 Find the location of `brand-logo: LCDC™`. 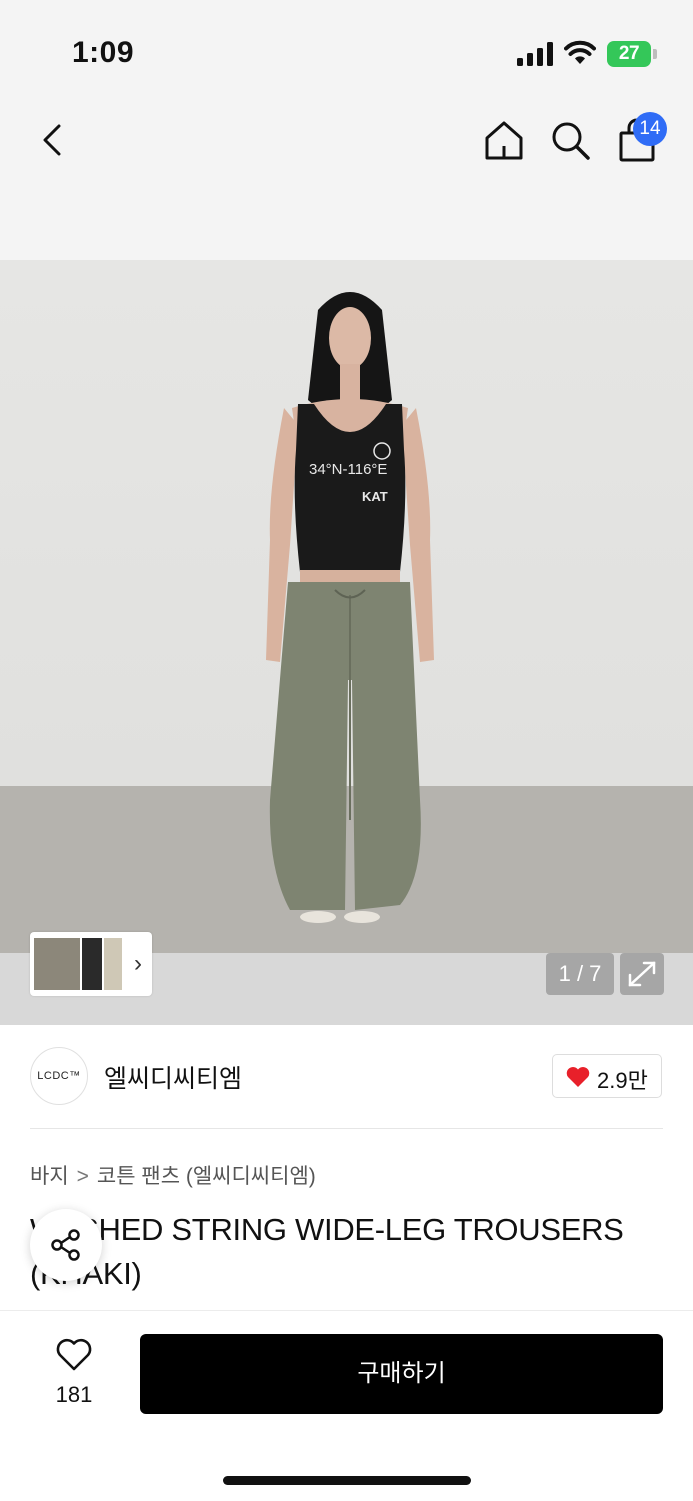

brand-logo: LCDC™ is located at coordinates (59, 1076).